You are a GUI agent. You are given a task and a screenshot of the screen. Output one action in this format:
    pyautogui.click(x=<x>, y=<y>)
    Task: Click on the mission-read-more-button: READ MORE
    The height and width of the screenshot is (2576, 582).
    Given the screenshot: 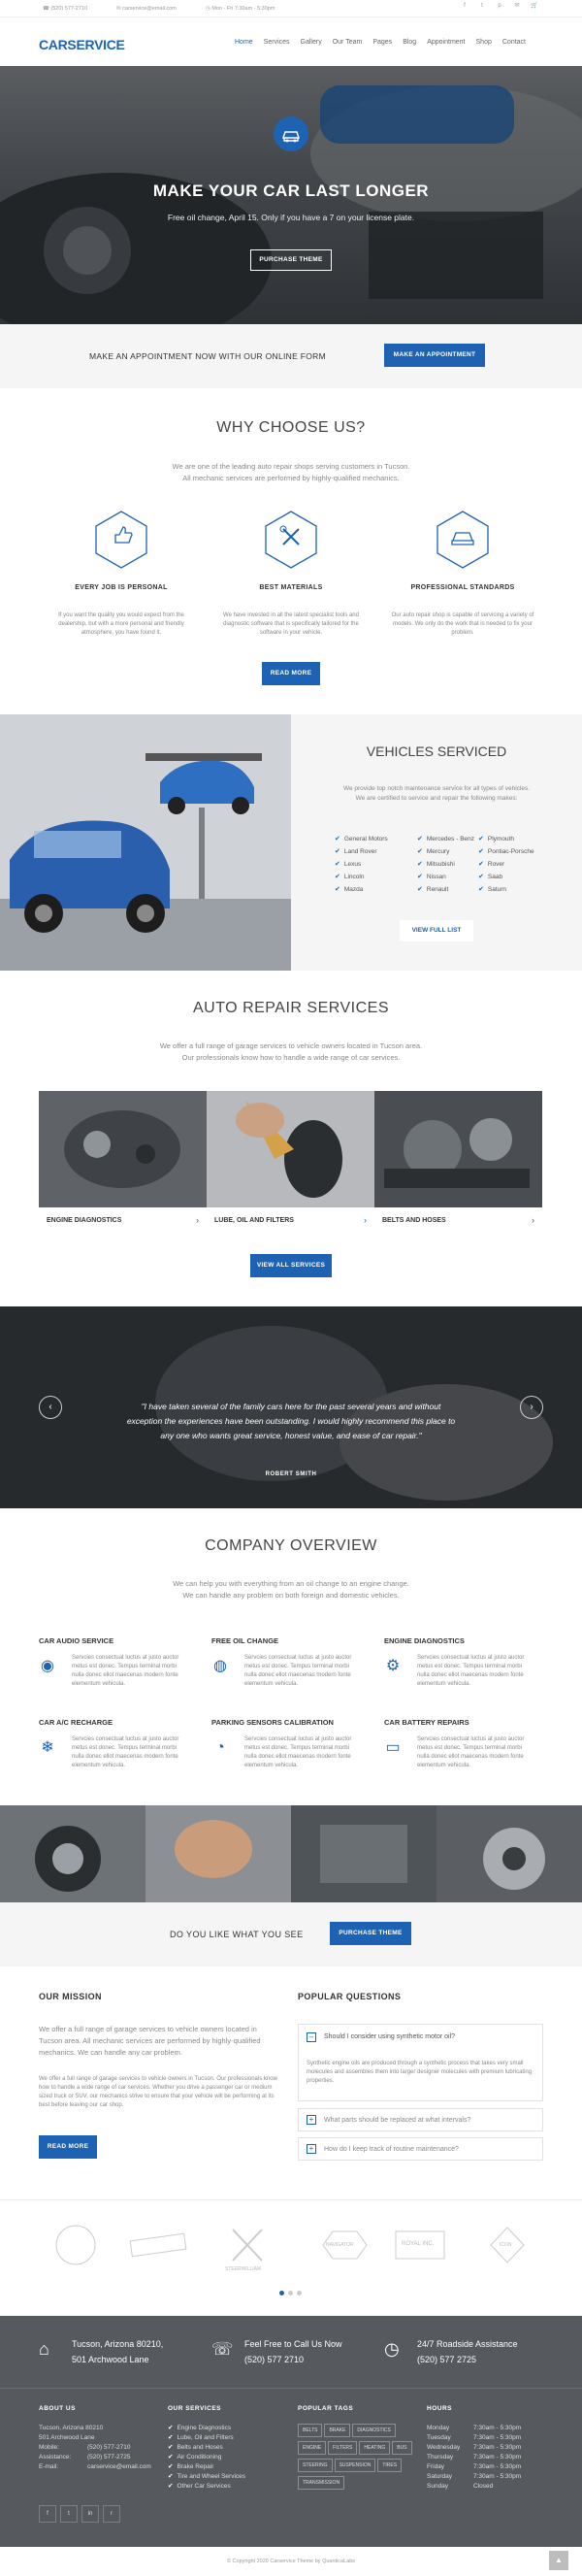 What is the action you would take?
    pyautogui.click(x=68, y=2147)
    